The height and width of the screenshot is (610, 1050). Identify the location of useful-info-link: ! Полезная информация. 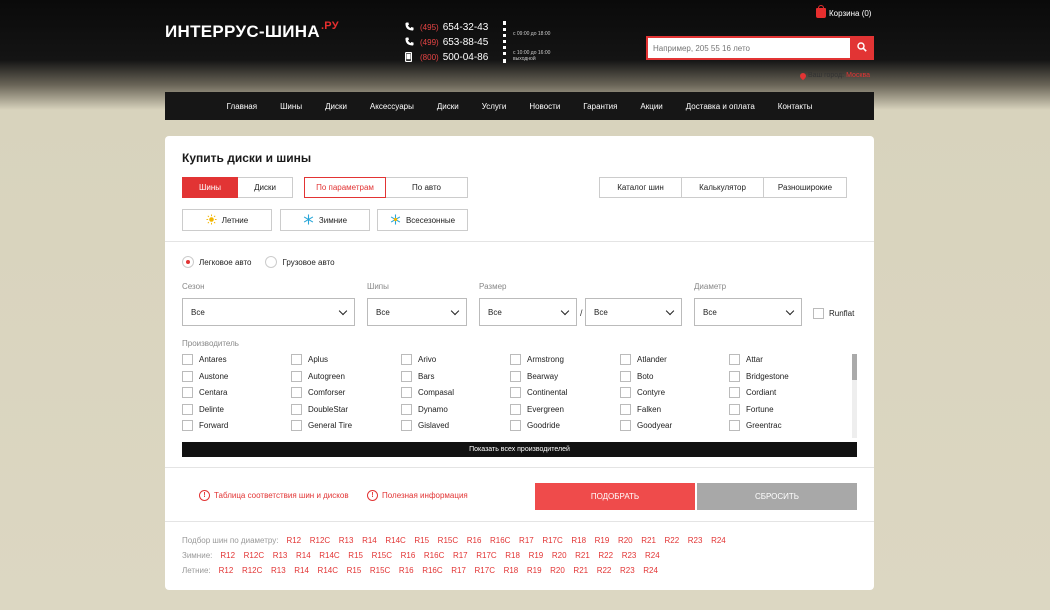
(417, 495).